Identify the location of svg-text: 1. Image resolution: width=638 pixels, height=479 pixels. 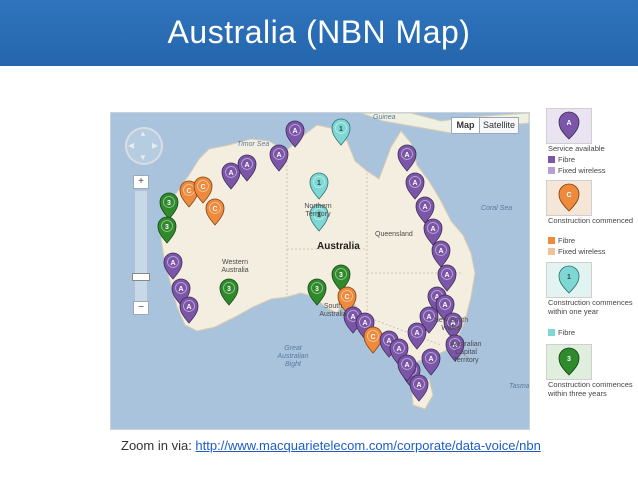
(569, 277).